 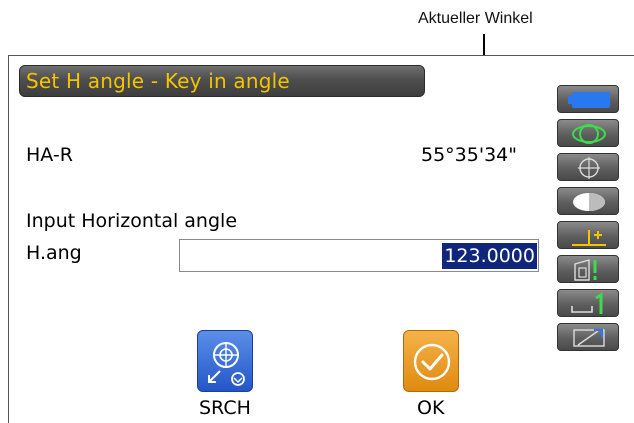 I want to click on target-search-icon, so click(x=226, y=364).